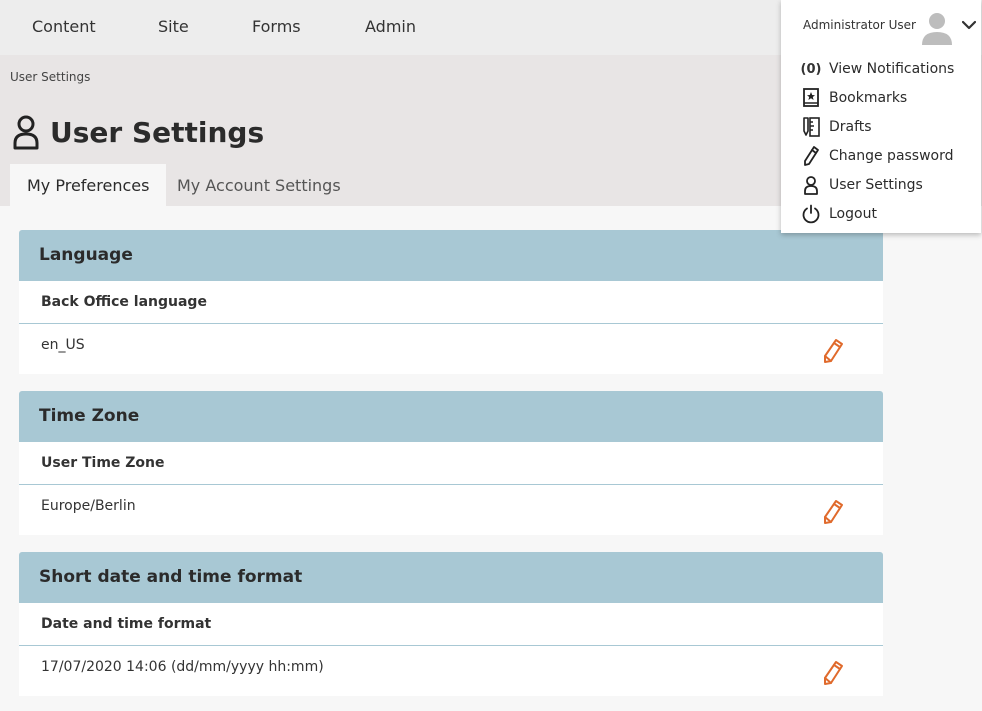 This screenshot has height=711, width=982. I want to click on tab-my-preferences: My Preferences, so click(88, 185).